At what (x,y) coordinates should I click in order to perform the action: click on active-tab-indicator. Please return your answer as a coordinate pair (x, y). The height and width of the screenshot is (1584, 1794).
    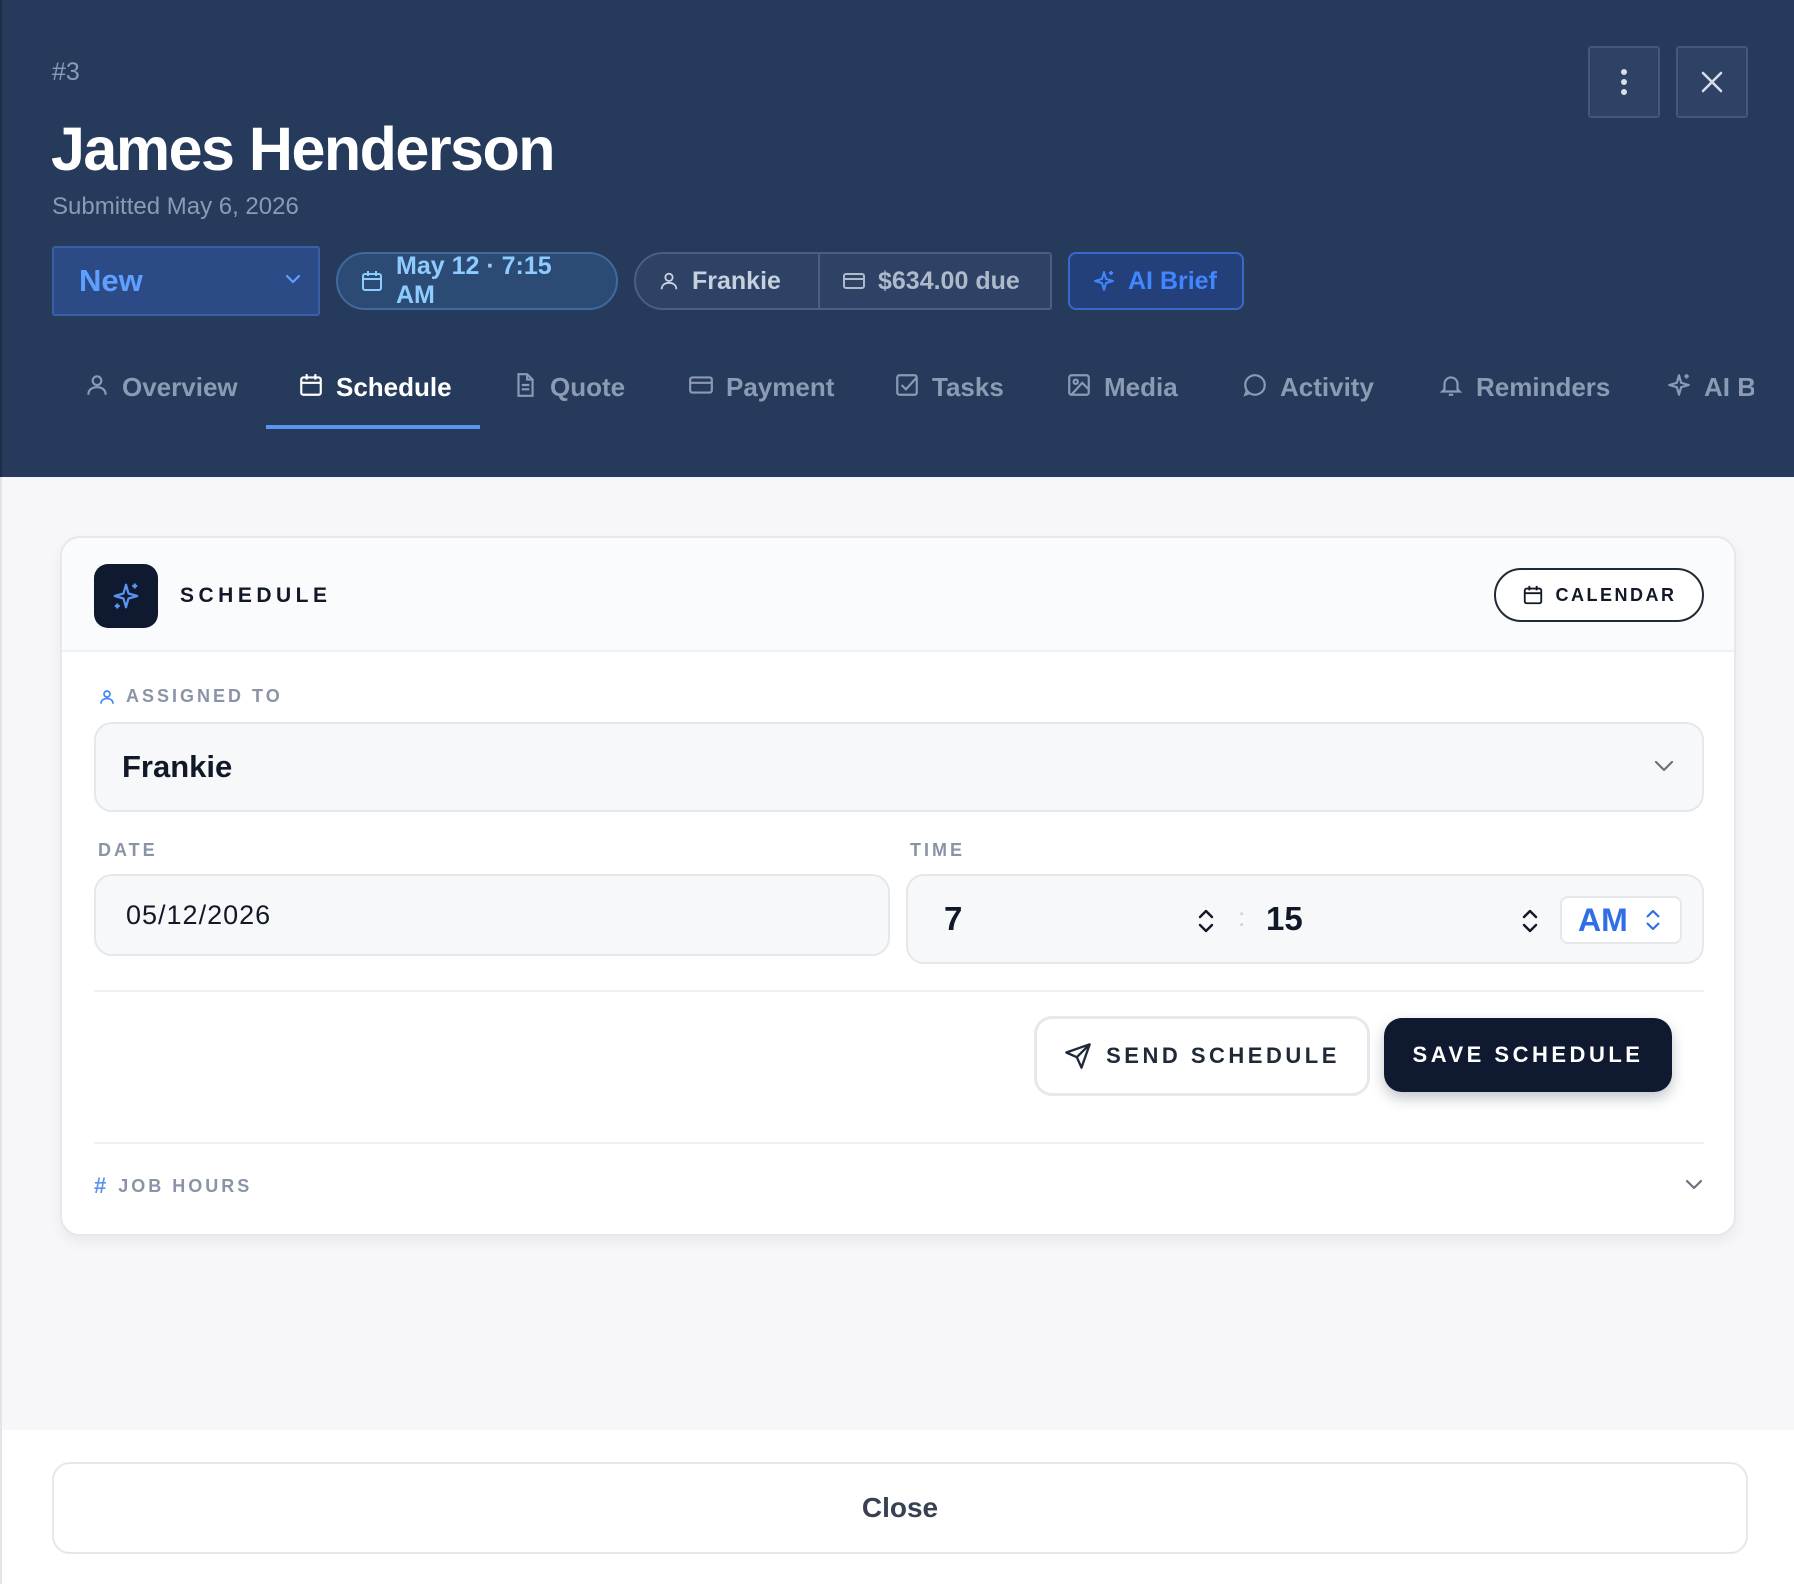
    Looking at the image, I should click on (373, 427).